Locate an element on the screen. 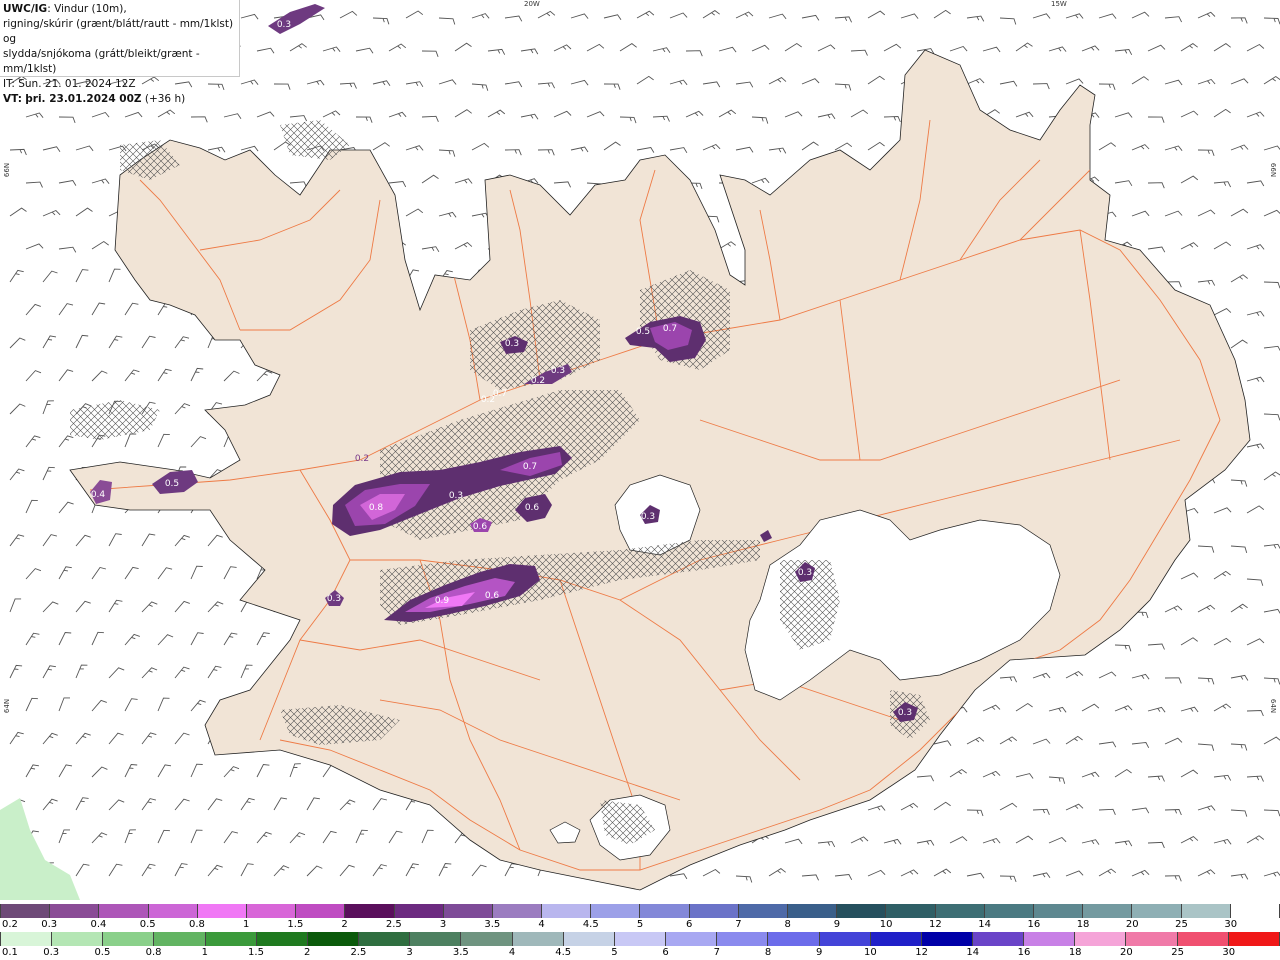 The width and height of the screenshot is (1280, 960). lat-label-64n-right: 64N is located at coordinates (1273, 706).